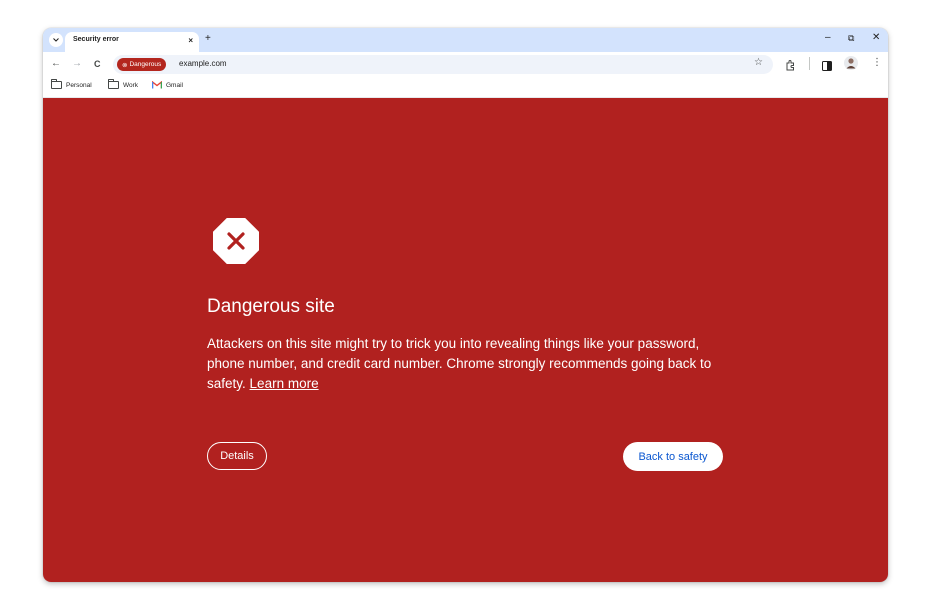 The height and width of the screenshot is (611, 927). I want to click on toolbar-divider, so click(809, 63).